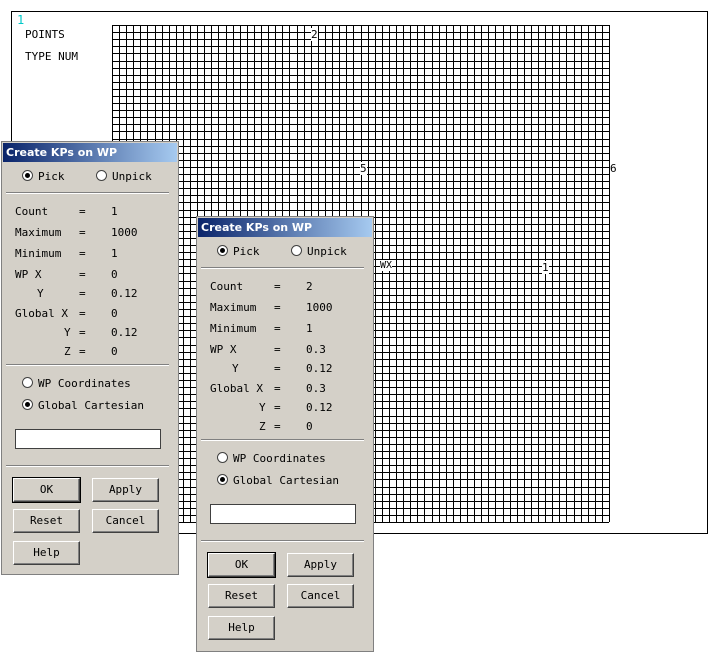 This screenshot has width=720, height=652. I want to click on keypoint-label-6: 6, so click(613, 168).